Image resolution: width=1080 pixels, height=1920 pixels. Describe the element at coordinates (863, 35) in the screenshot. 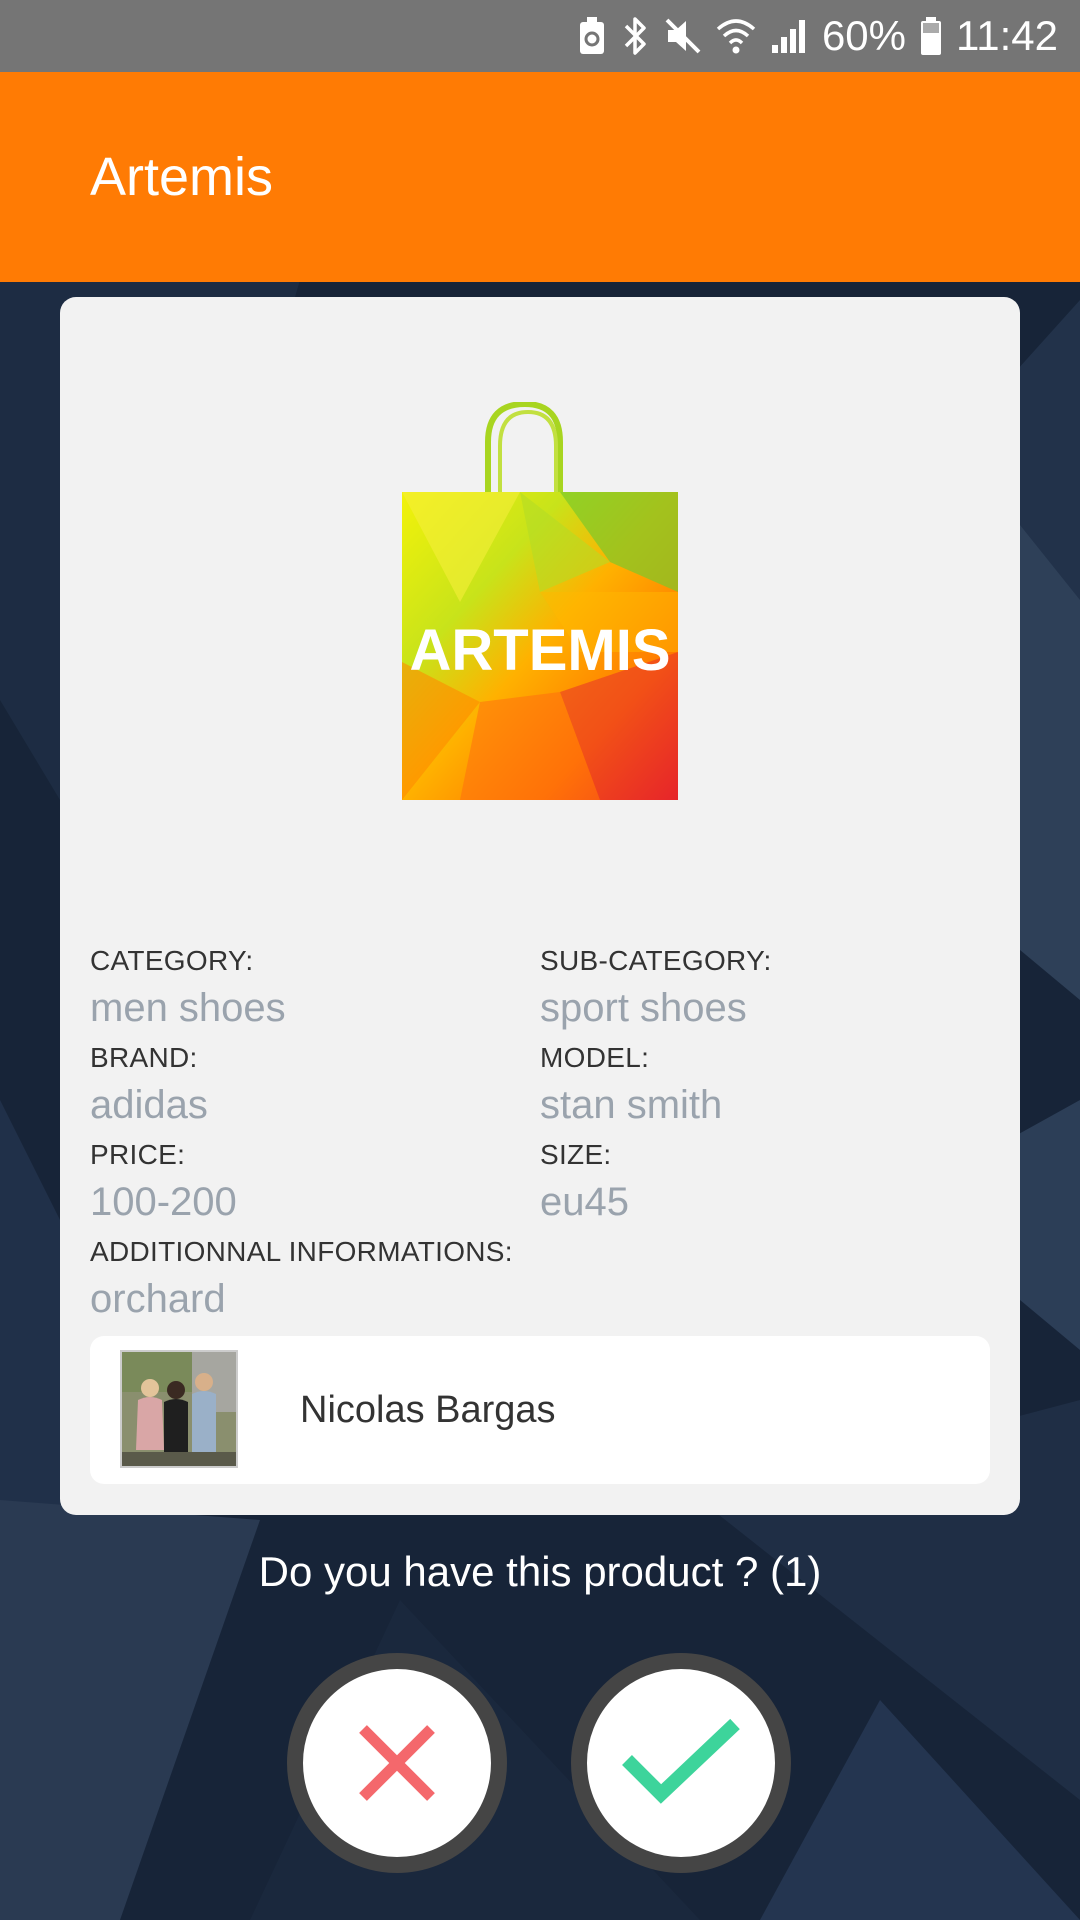

I see `battery-percent: 60%` at that location.